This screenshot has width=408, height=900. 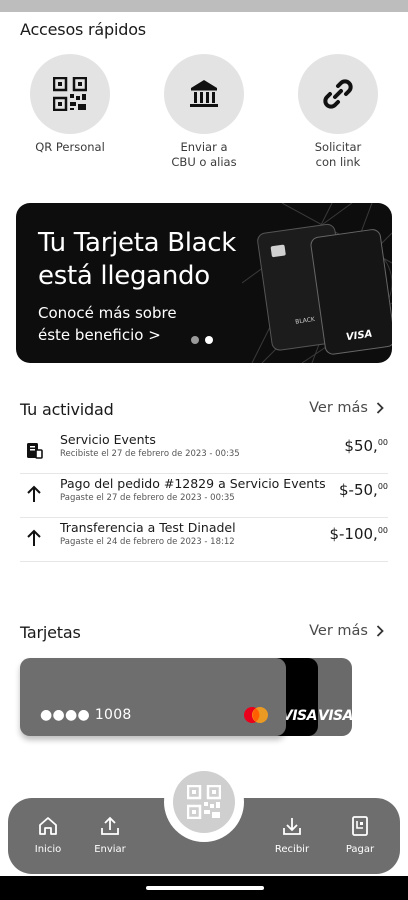 I want to click on request-link-circle, so click(x=338, y=94).